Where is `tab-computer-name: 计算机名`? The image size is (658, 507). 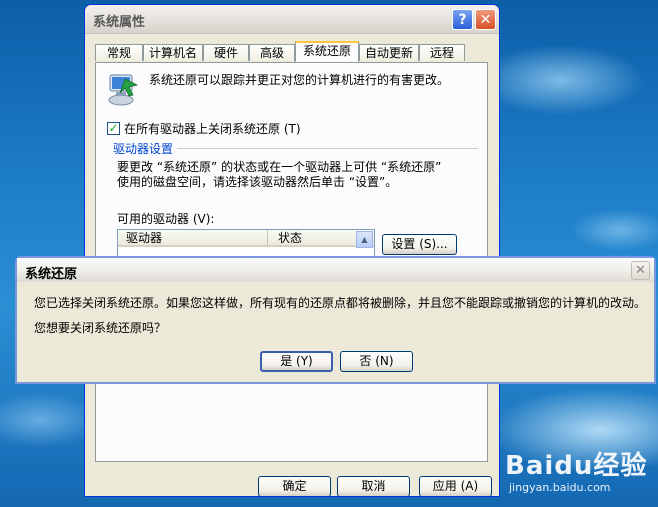
tab-computer-name: 计算机名 is located at coordinates (173, 52).